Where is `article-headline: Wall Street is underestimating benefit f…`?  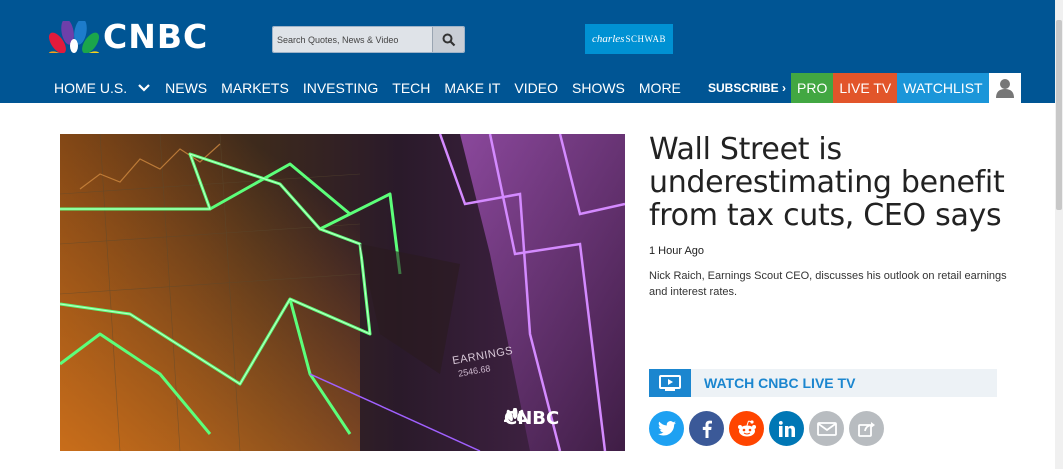
article-headline: Wall Street is underestimating benefit f… is located at coordinates (849, 182).